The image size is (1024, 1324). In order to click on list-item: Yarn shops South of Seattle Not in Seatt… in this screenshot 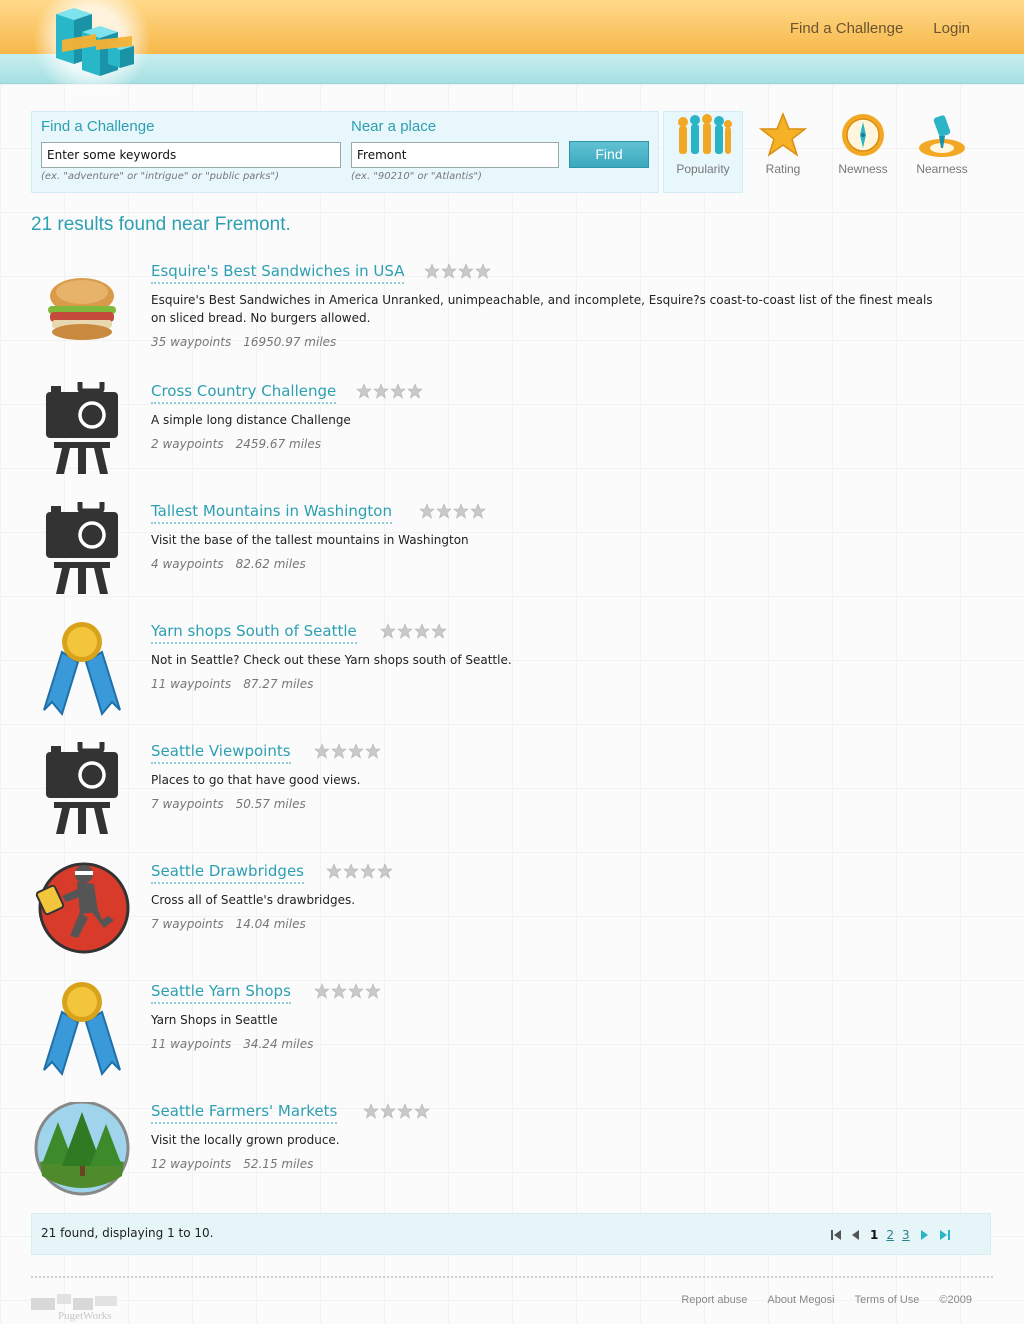, I will do `click(512, 682)`.